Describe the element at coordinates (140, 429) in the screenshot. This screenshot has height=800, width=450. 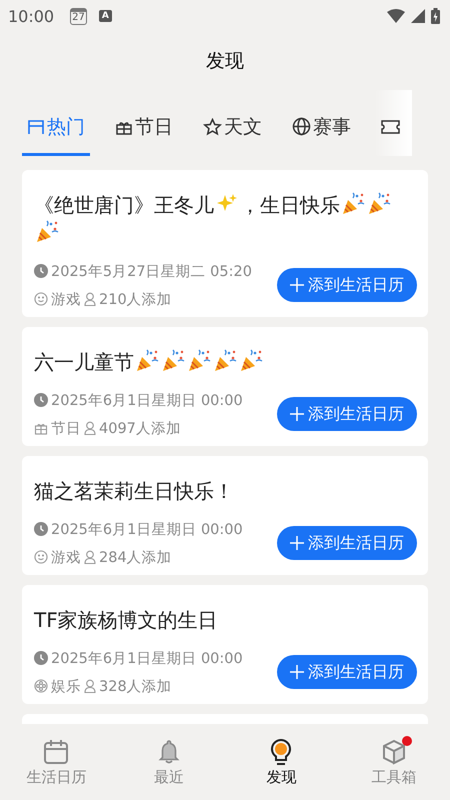
I see `added-count: 4097人添加` at that location.